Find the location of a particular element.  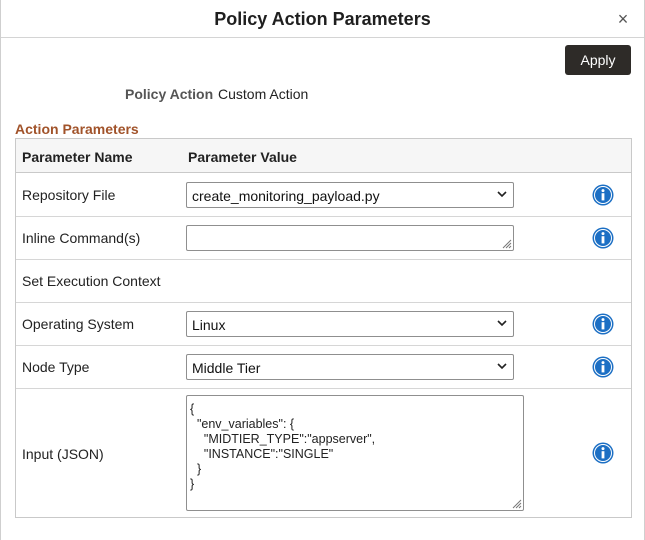

grid-header: Parameter Name Parameter Value is located at coordinates (323, 156).